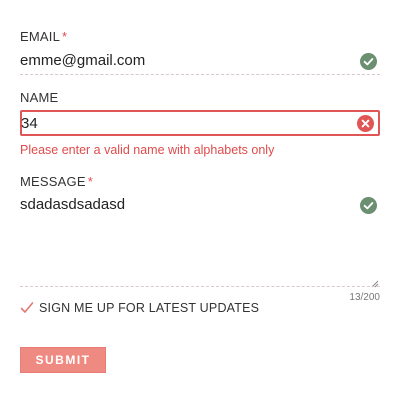  What do you see at coordinates (375, 281) in the screenshot?
I see `resize-handle-icon` at bounding box center [375, 281].